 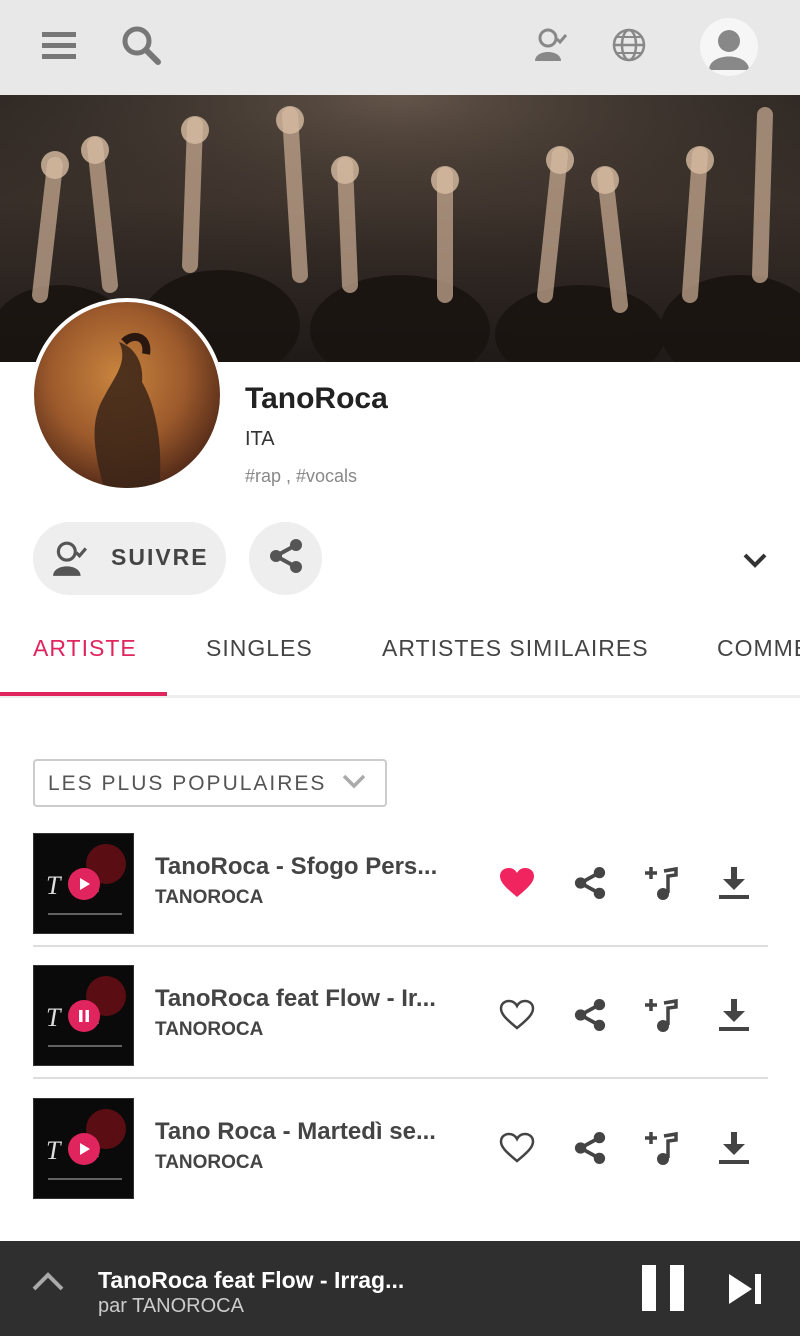 What do you see at coordinates (400, 47) in the screenshot?
I see `top-bar` at bounding box center [400, 47].